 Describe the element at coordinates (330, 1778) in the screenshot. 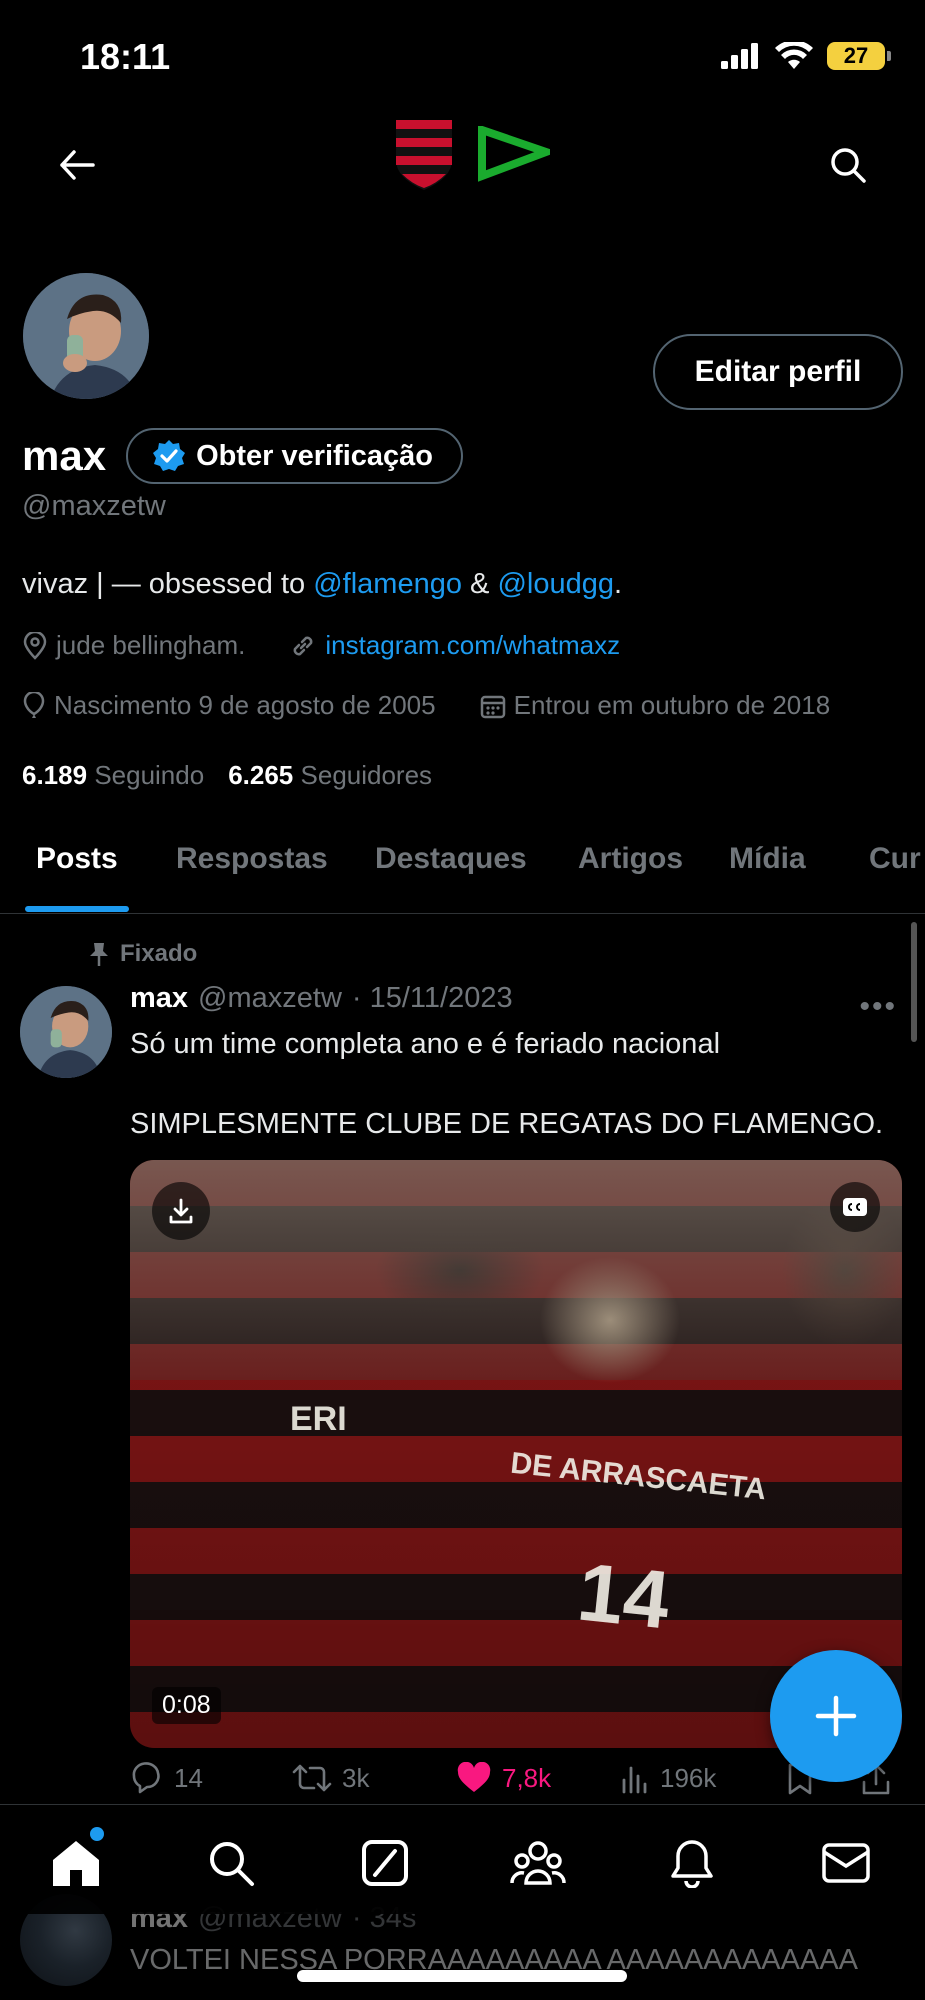

I see `repost-button: 3k` at that location.